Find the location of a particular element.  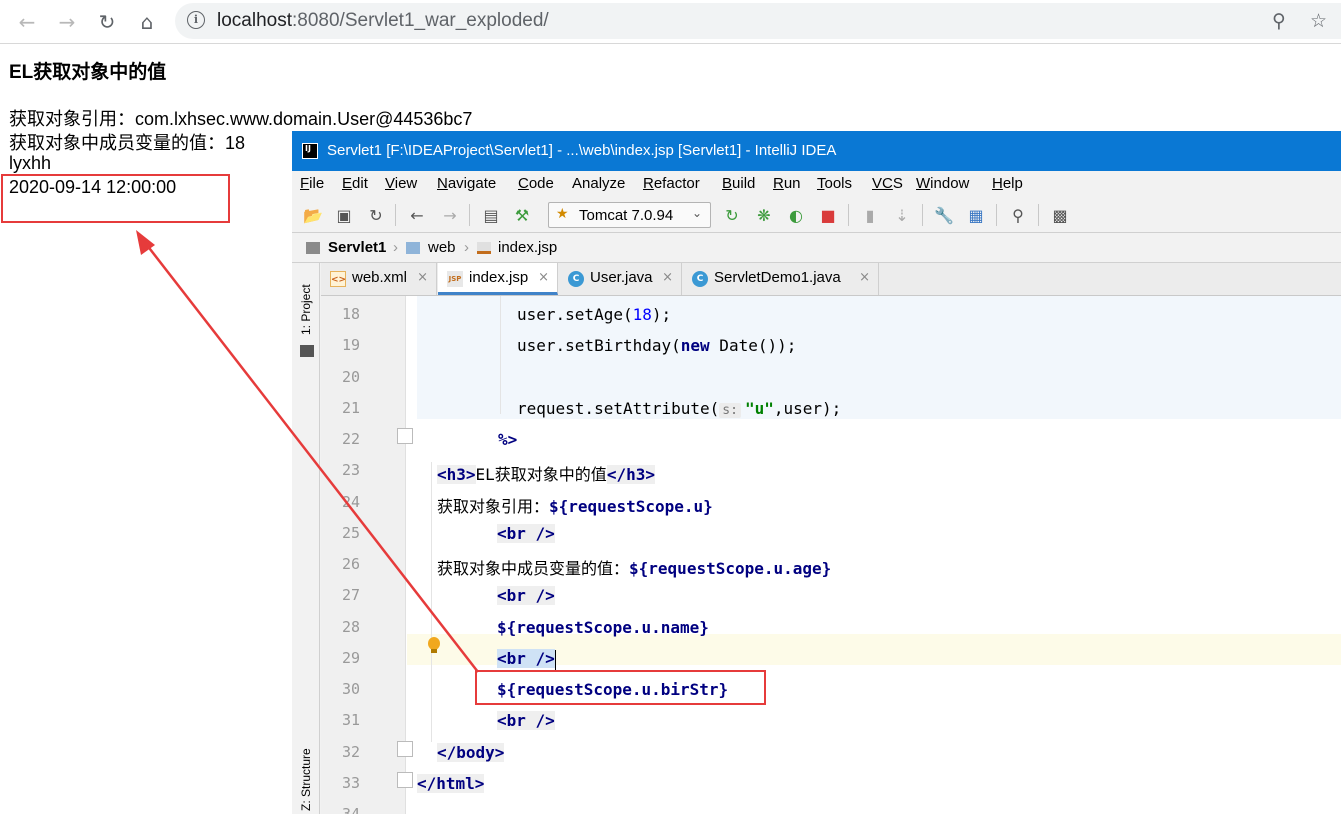

tab-label: index.jsp is located at coordinates (499, 277).